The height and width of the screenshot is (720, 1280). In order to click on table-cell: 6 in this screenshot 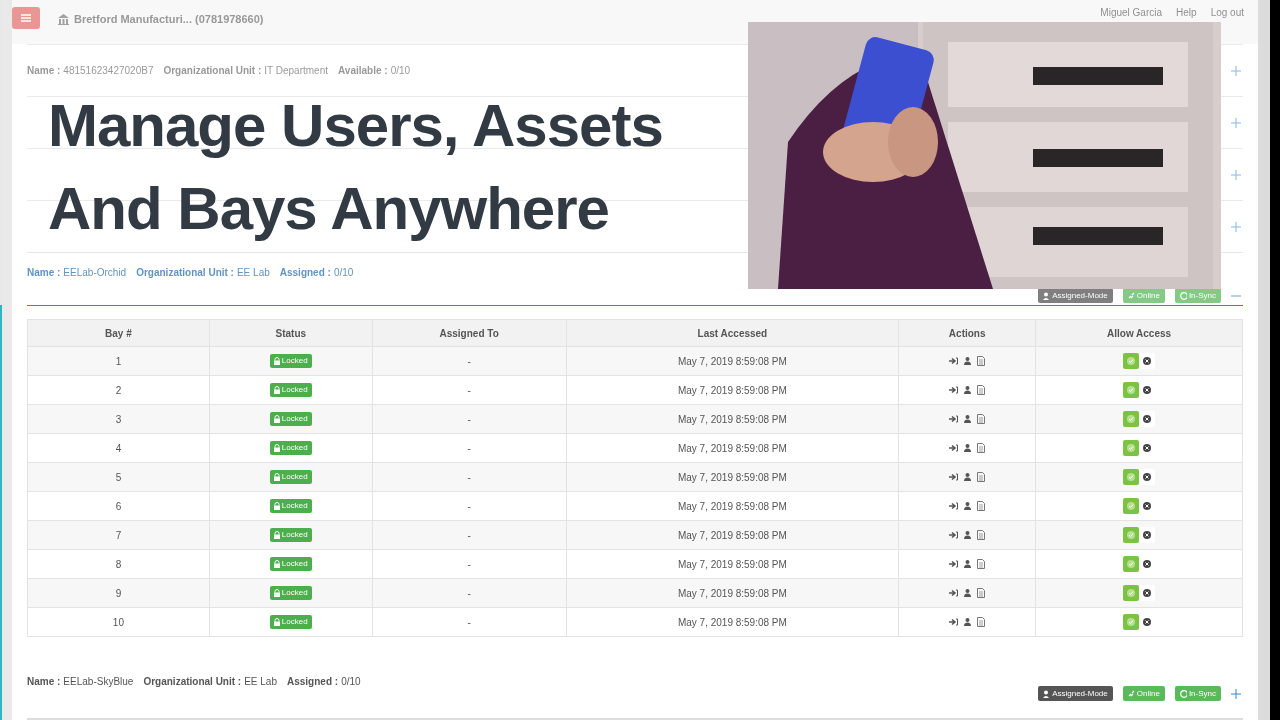, I will do `click(118, 506)`.